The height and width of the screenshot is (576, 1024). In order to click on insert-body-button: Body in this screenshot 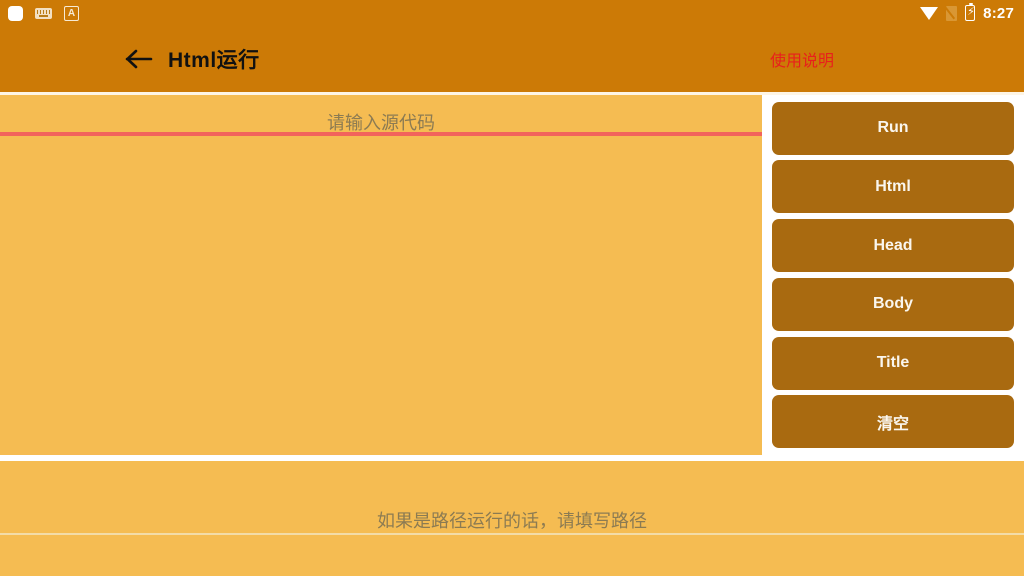, I will do `click(893, 304)`.